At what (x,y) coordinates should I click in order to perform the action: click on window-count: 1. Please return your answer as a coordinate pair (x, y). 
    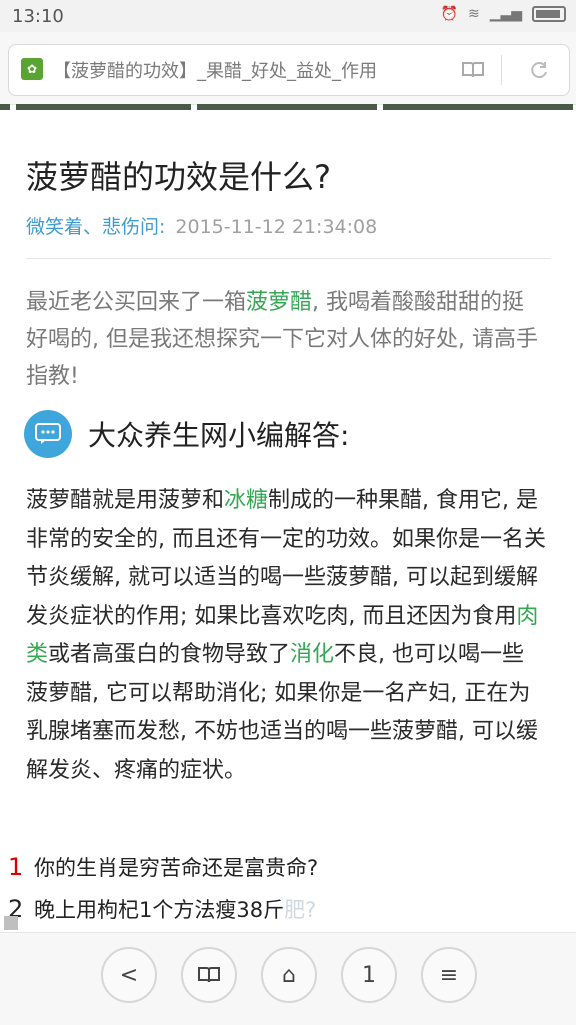
    Looking at the image, I should click on (369, 975).